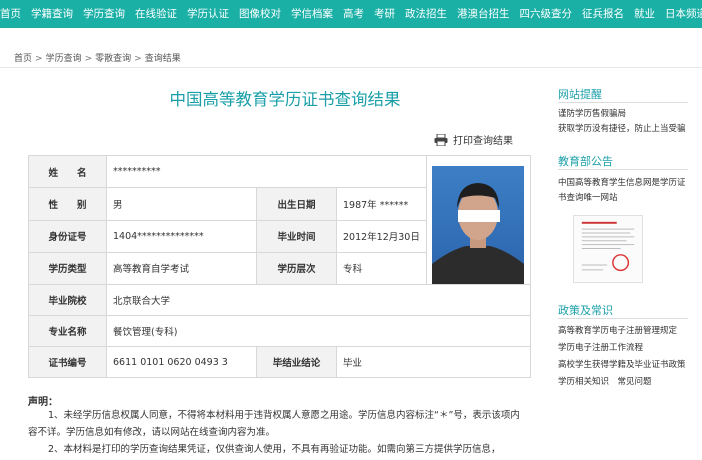 This screenshot has height=460, width=702. I want to click on breadcrumb-divider, so click(351, 67).